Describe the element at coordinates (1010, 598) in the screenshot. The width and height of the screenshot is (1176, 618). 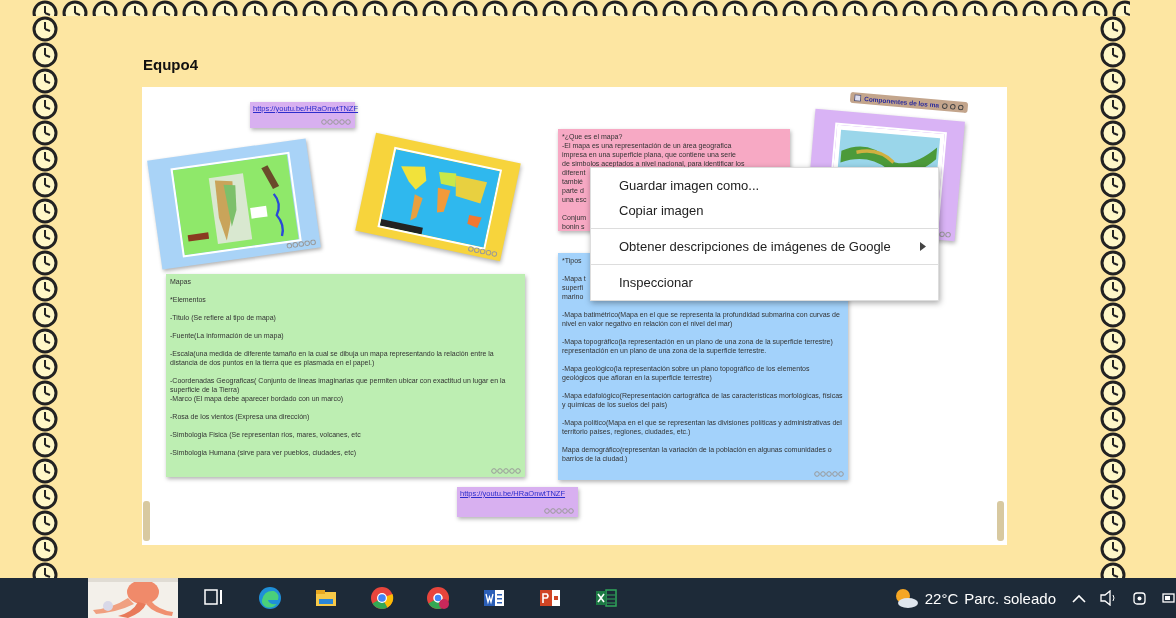
I see `weather-condition: Parc. soleado` at that location.